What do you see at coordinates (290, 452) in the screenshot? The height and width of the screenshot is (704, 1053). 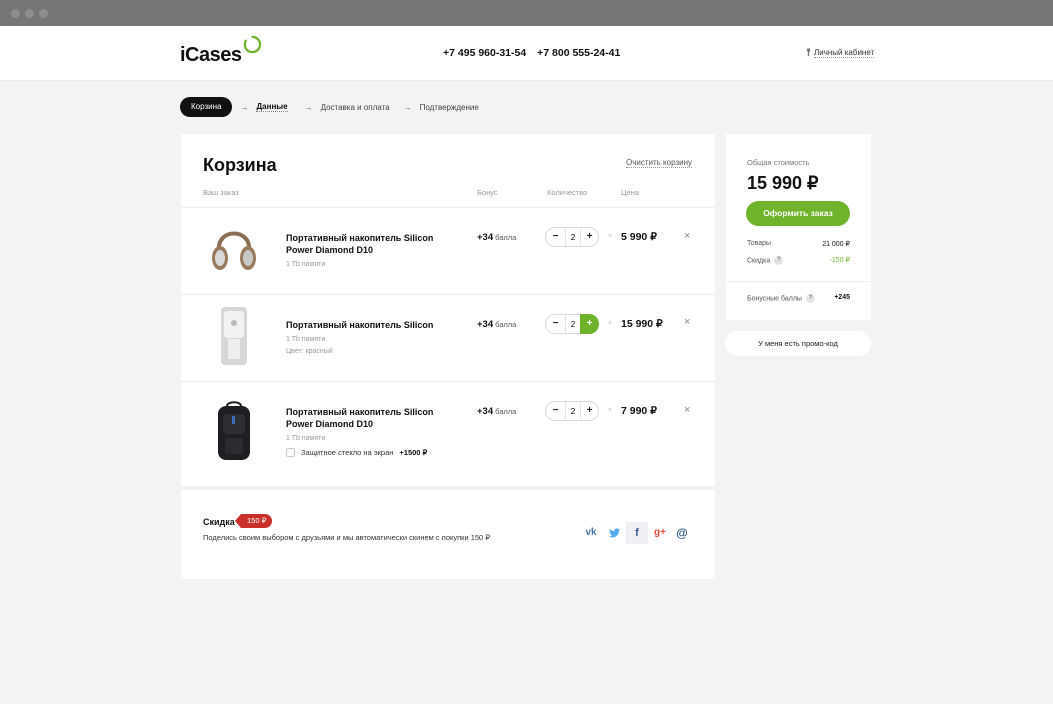 I see `option-checkbox` at bounding box center [290, 452].